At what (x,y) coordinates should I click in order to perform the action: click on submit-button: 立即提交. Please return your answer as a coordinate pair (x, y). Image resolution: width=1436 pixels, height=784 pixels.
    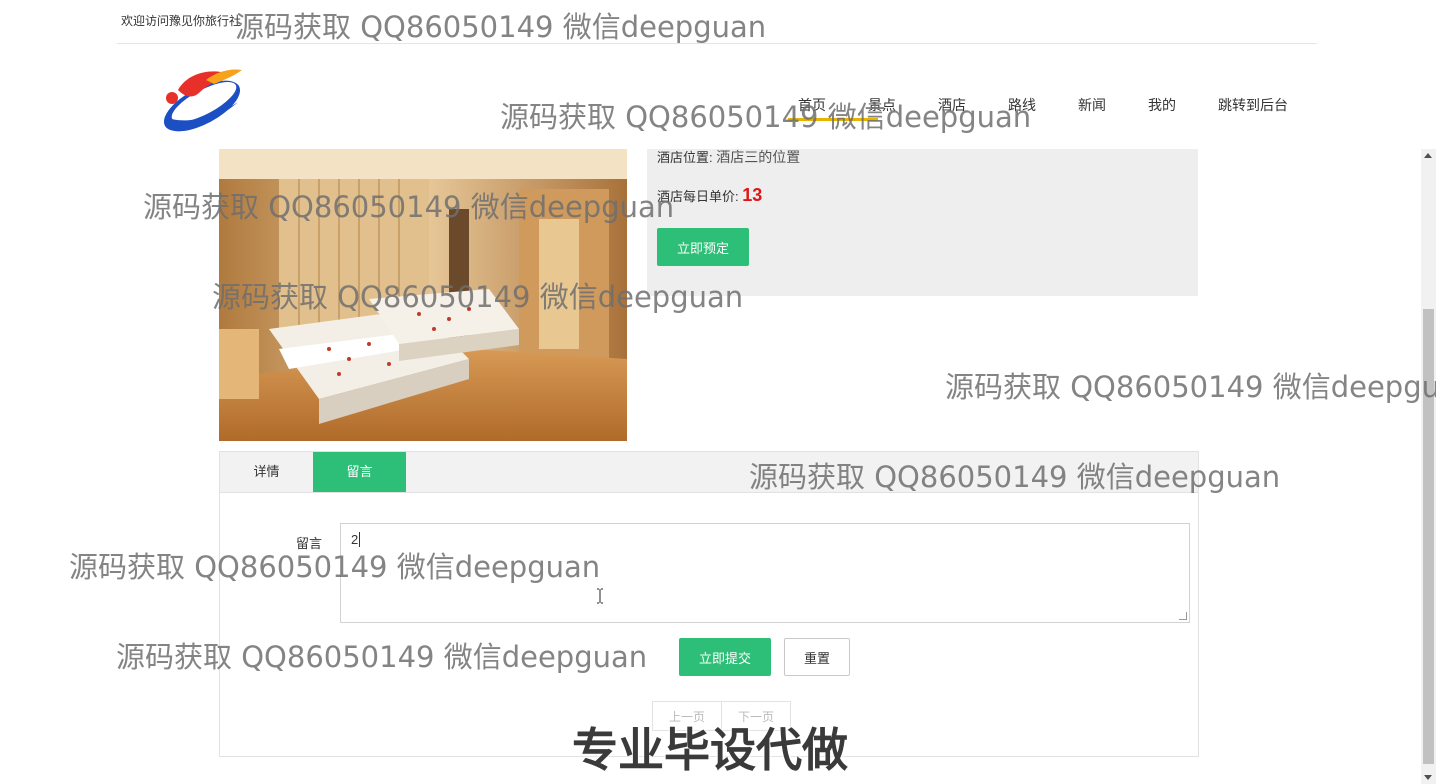
    Looking at the image, I should click on (725, 657).